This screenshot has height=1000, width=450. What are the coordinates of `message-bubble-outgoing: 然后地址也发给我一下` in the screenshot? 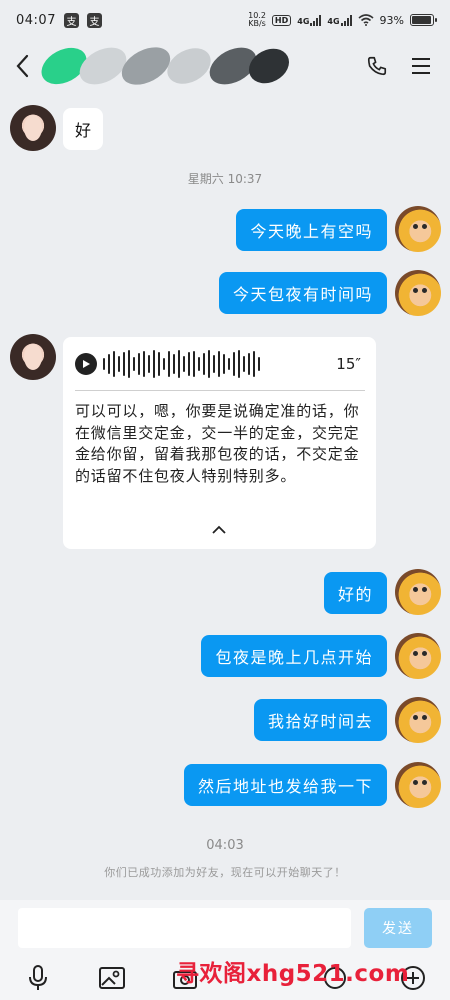 It's located at (285, 785).